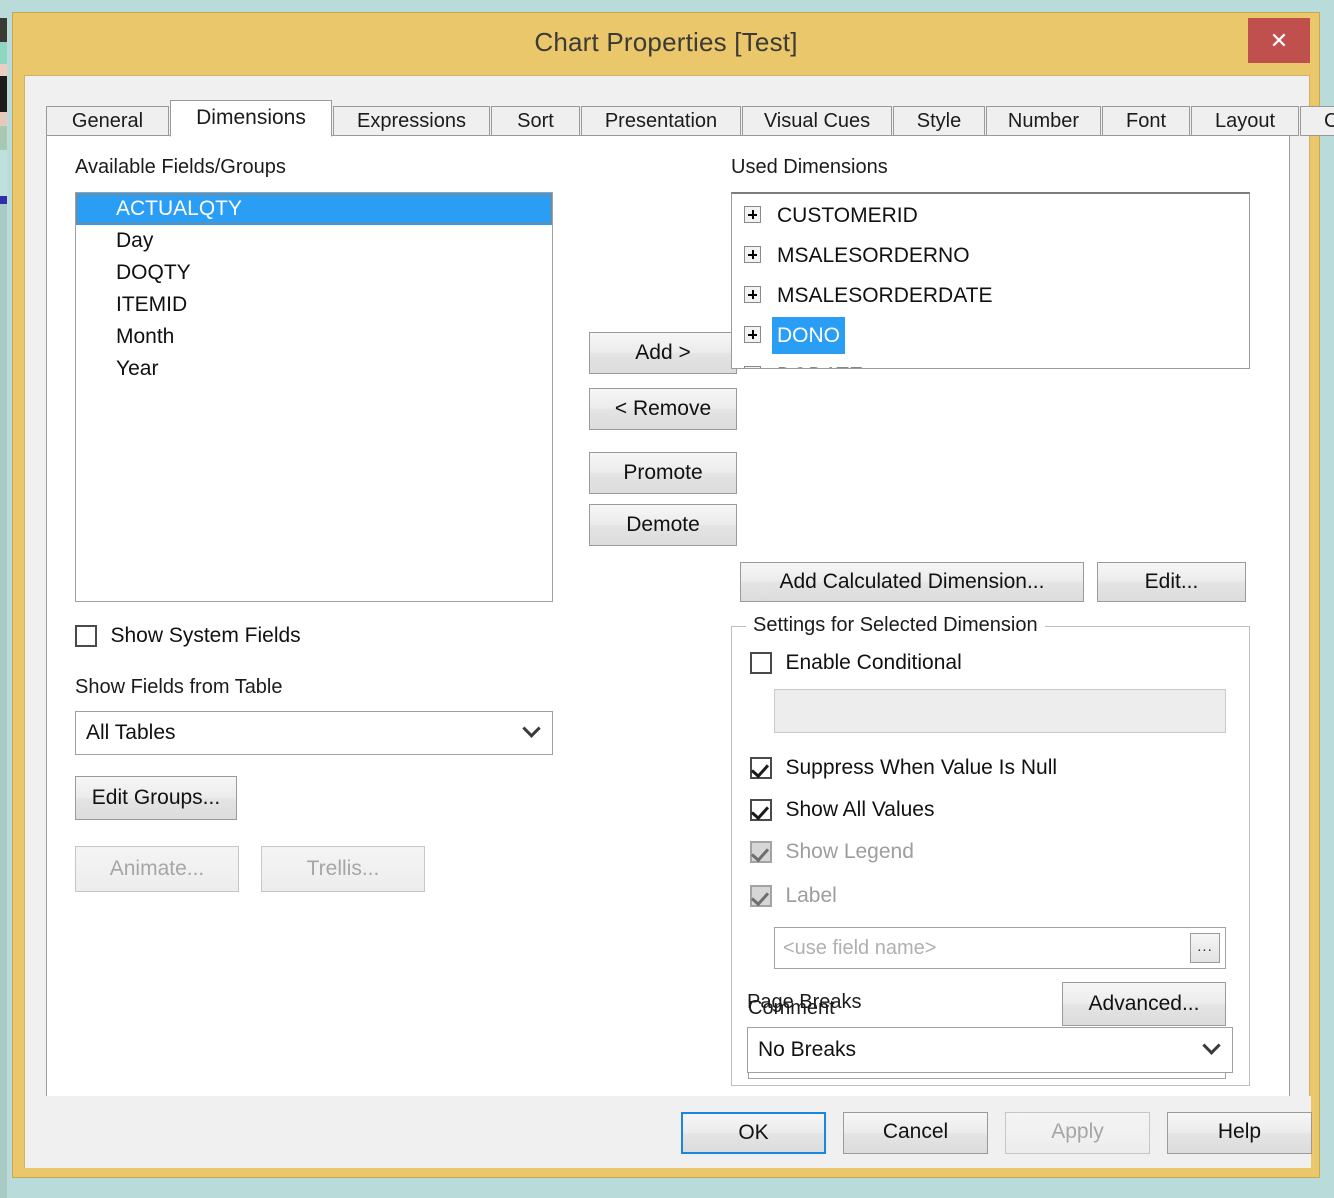 This screenshot has width=1334, height=1198. Describe the element at coordinates (761, 768) in the screenshot. I see `suppress-when-null-checkbox` at that location.